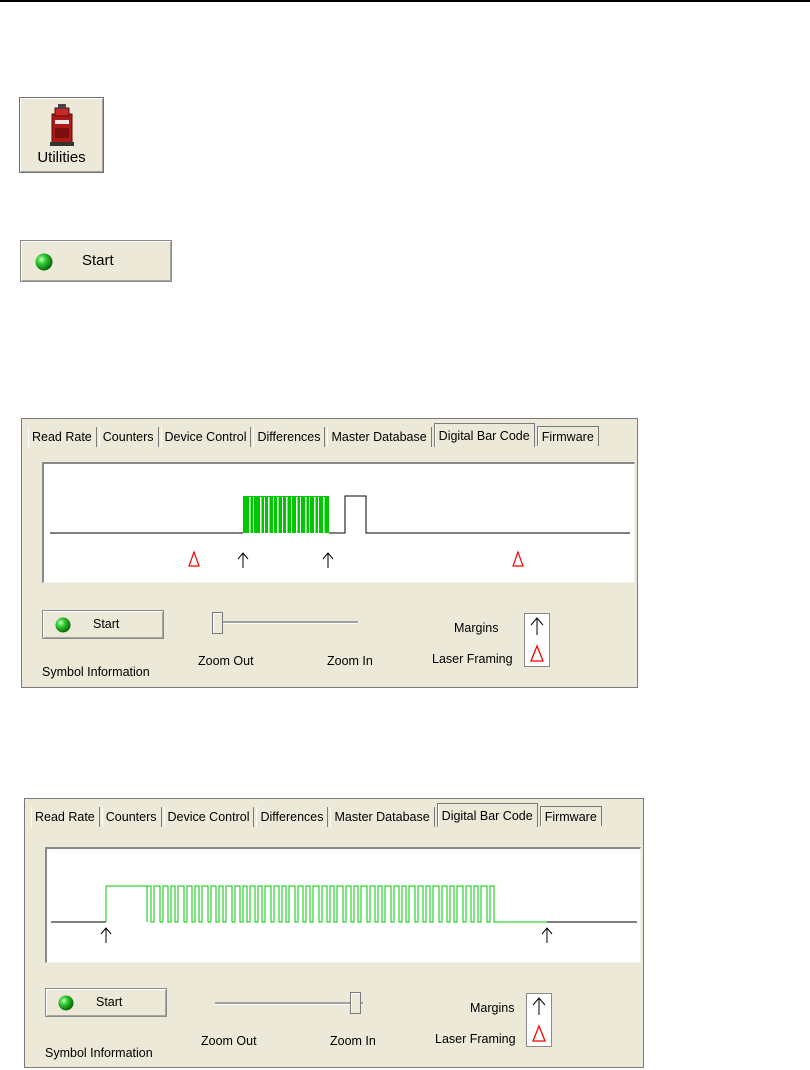 The width and height of the screenshot is (810, 1070). I want to click on utilities-button: Utilities, so click(61, 135).